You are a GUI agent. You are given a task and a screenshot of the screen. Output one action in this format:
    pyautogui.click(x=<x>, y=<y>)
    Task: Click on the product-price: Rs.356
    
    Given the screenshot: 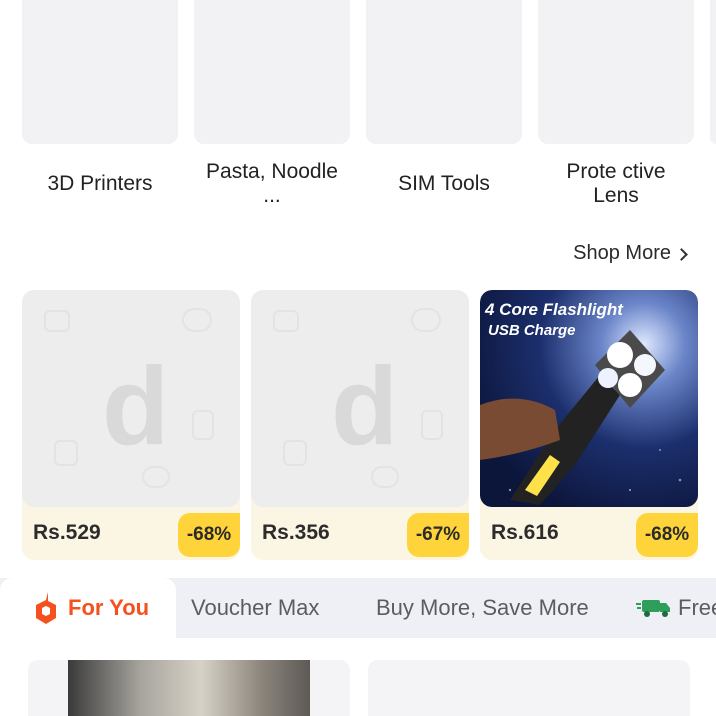 What is the action you would take?
    pyautogui.click(x=296, y=532)
    